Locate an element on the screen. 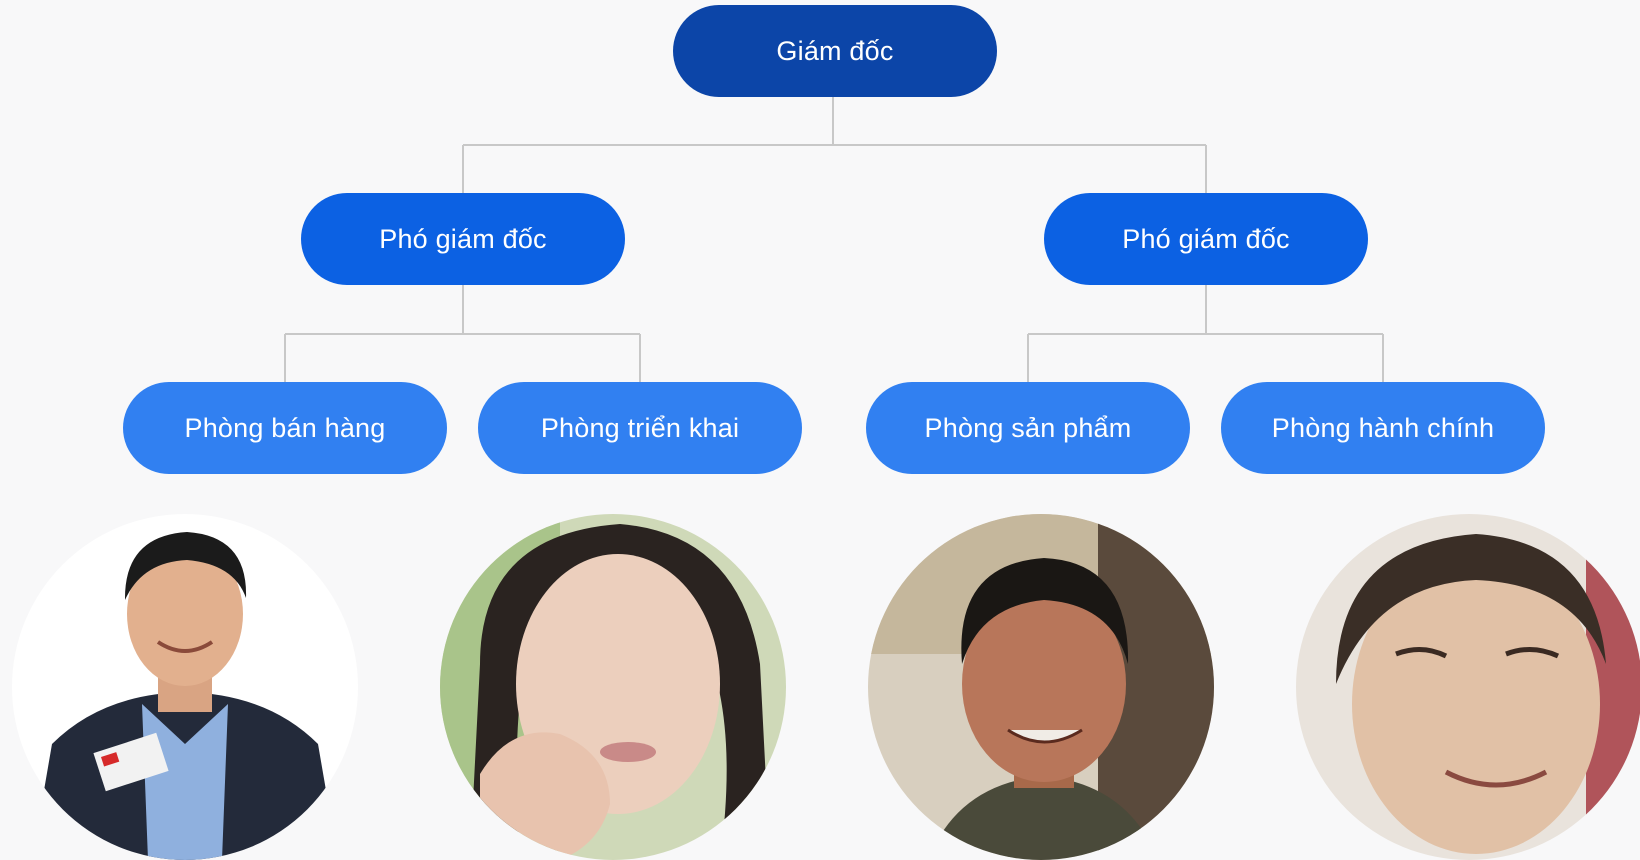 Image resolution: width=1640 pixels, height=860 pixels. node-product-dept-label: Phòng sản phẩm is located at coordinates (1028, 427).